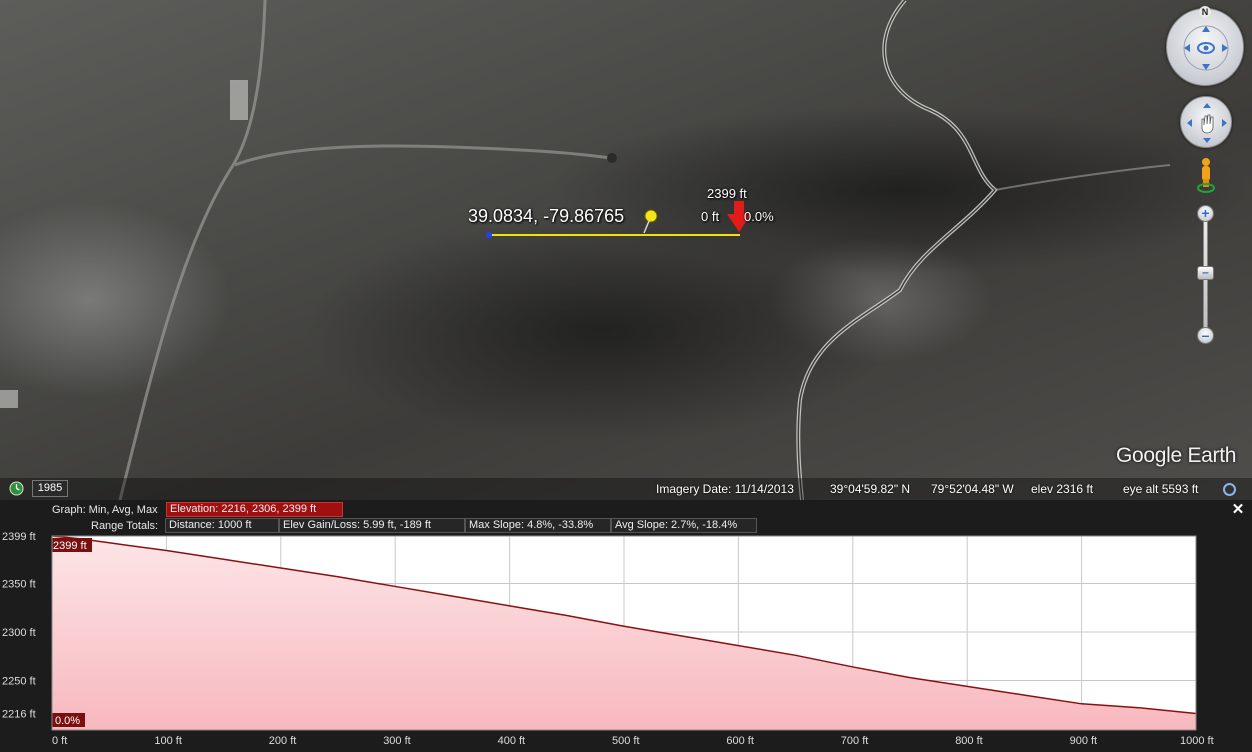 Image resolution: width=1252 pixels, height=752 pixels. What do you see at coordinates (1238, 509) in the screenshot?
I see `close-icon: ✕` at bounding box center [1238, 509].